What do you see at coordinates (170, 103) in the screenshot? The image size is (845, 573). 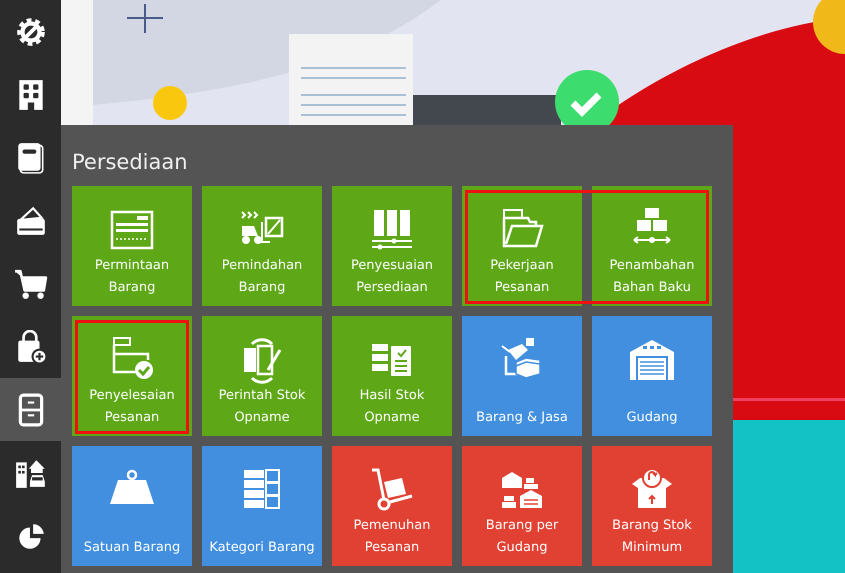 I see `dot-decoration` at bounding box center [170, 103].